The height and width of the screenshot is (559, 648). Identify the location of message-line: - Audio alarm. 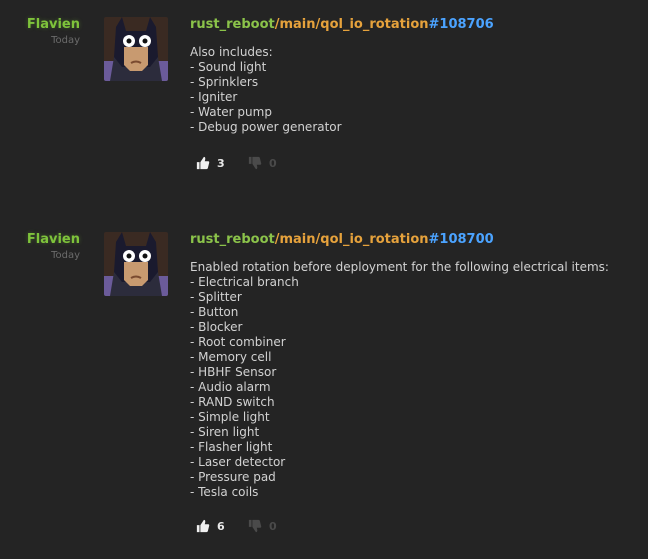
(230, 387).